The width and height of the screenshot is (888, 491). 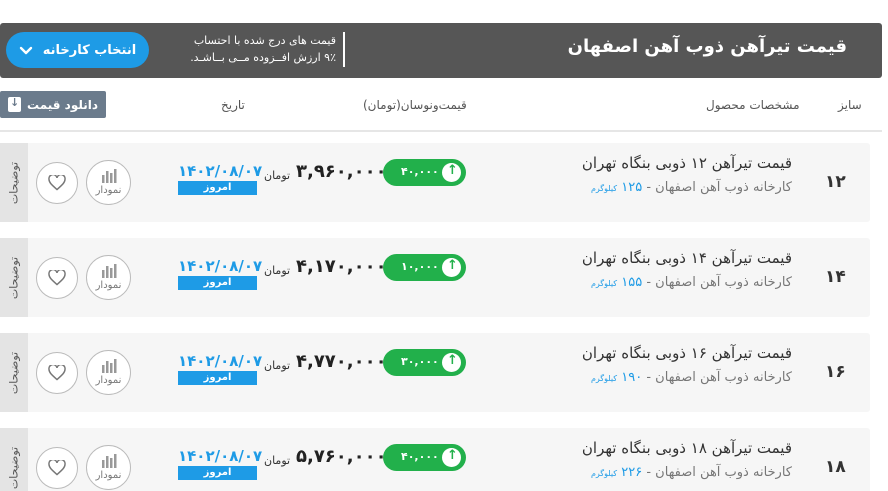 I want to click on product-subtitle: کارخانه ذوب آهن اصفهان - ۲۲۶ کیلوگرم, so click(x=691, y=472).